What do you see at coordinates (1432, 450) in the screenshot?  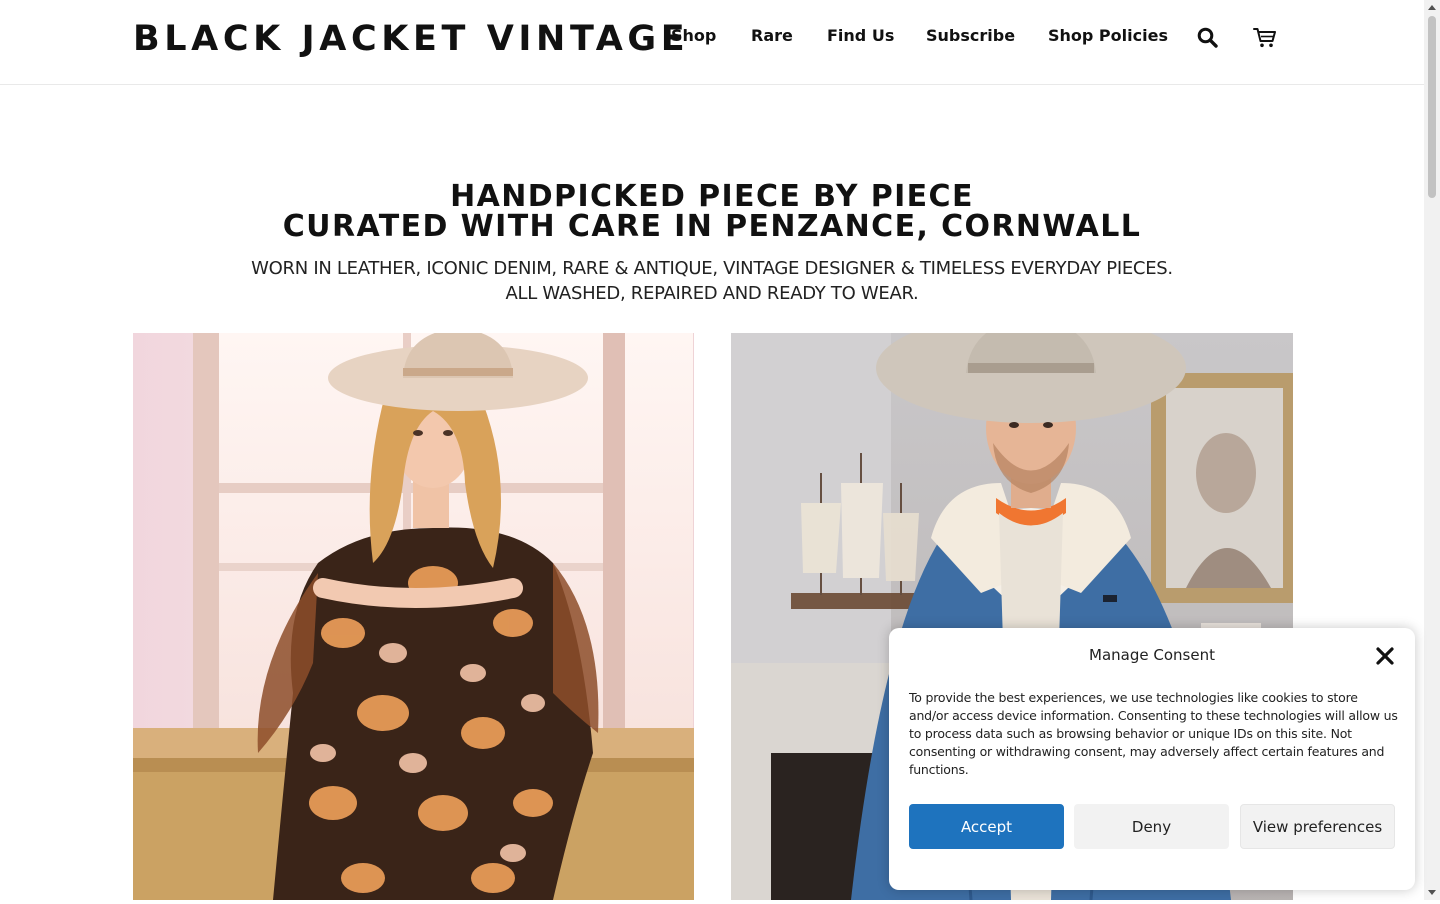 I see `page-scrollbar` at bounding box center [1432, 450].